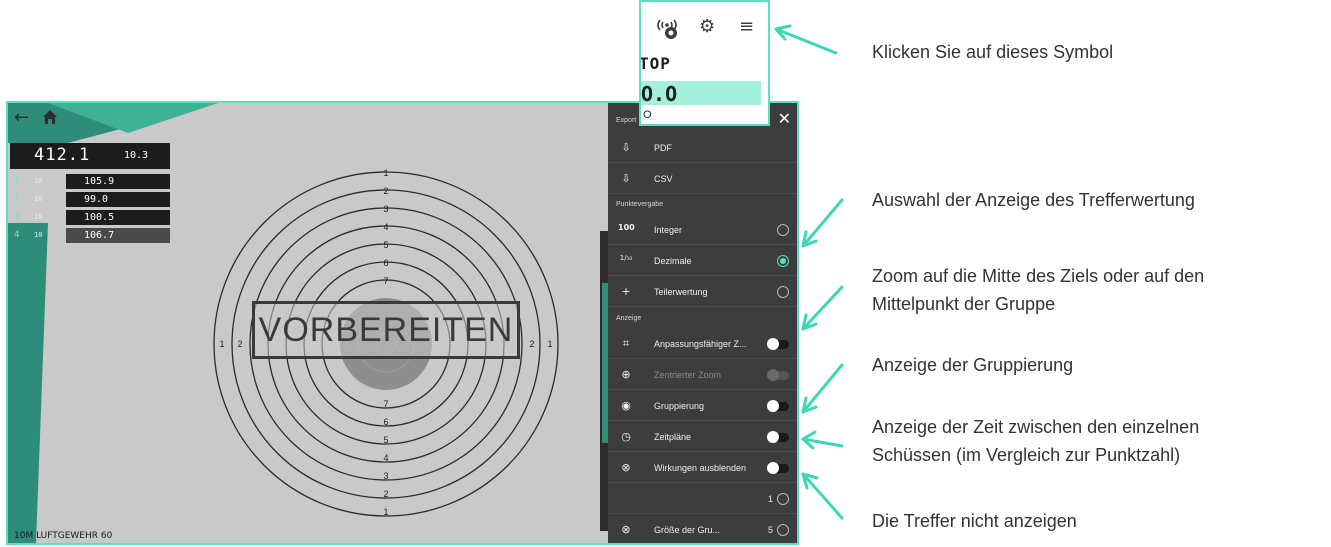 The height and width of the screenshot is (547, 1331). Describe the element at coordinates (993, 52) in the screenshot. I see `note-click-icon: Klicken Sie auf dieses Symbol` at that location.